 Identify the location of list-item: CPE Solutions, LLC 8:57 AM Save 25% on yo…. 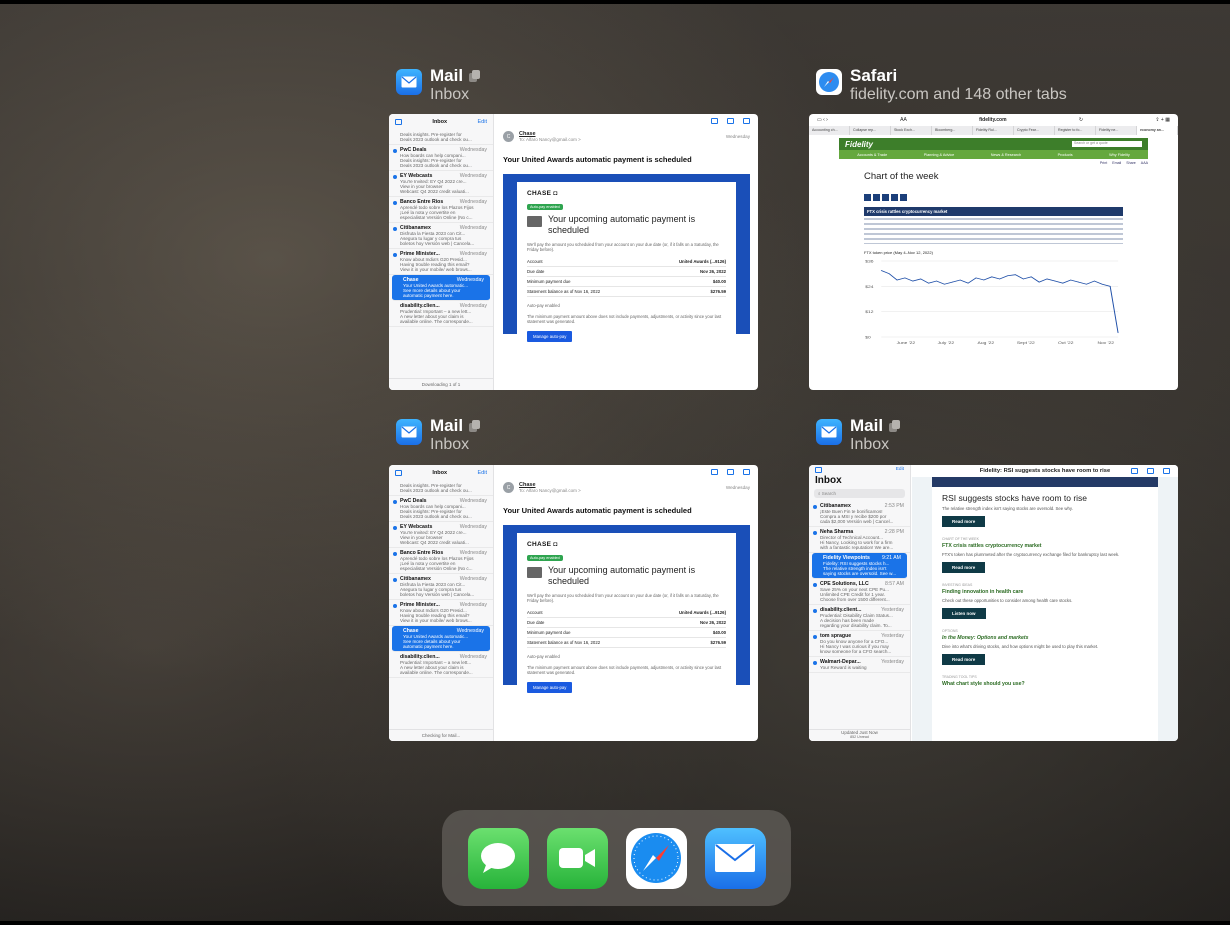
(859, 592).